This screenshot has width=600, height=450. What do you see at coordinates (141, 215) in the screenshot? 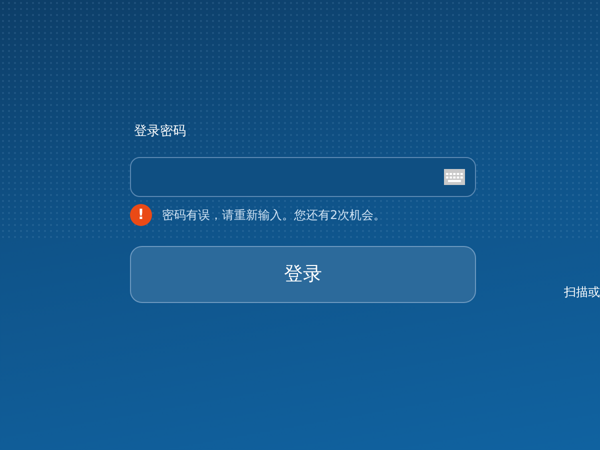
I see `error-icon: !` at bounding box center [141, 215].